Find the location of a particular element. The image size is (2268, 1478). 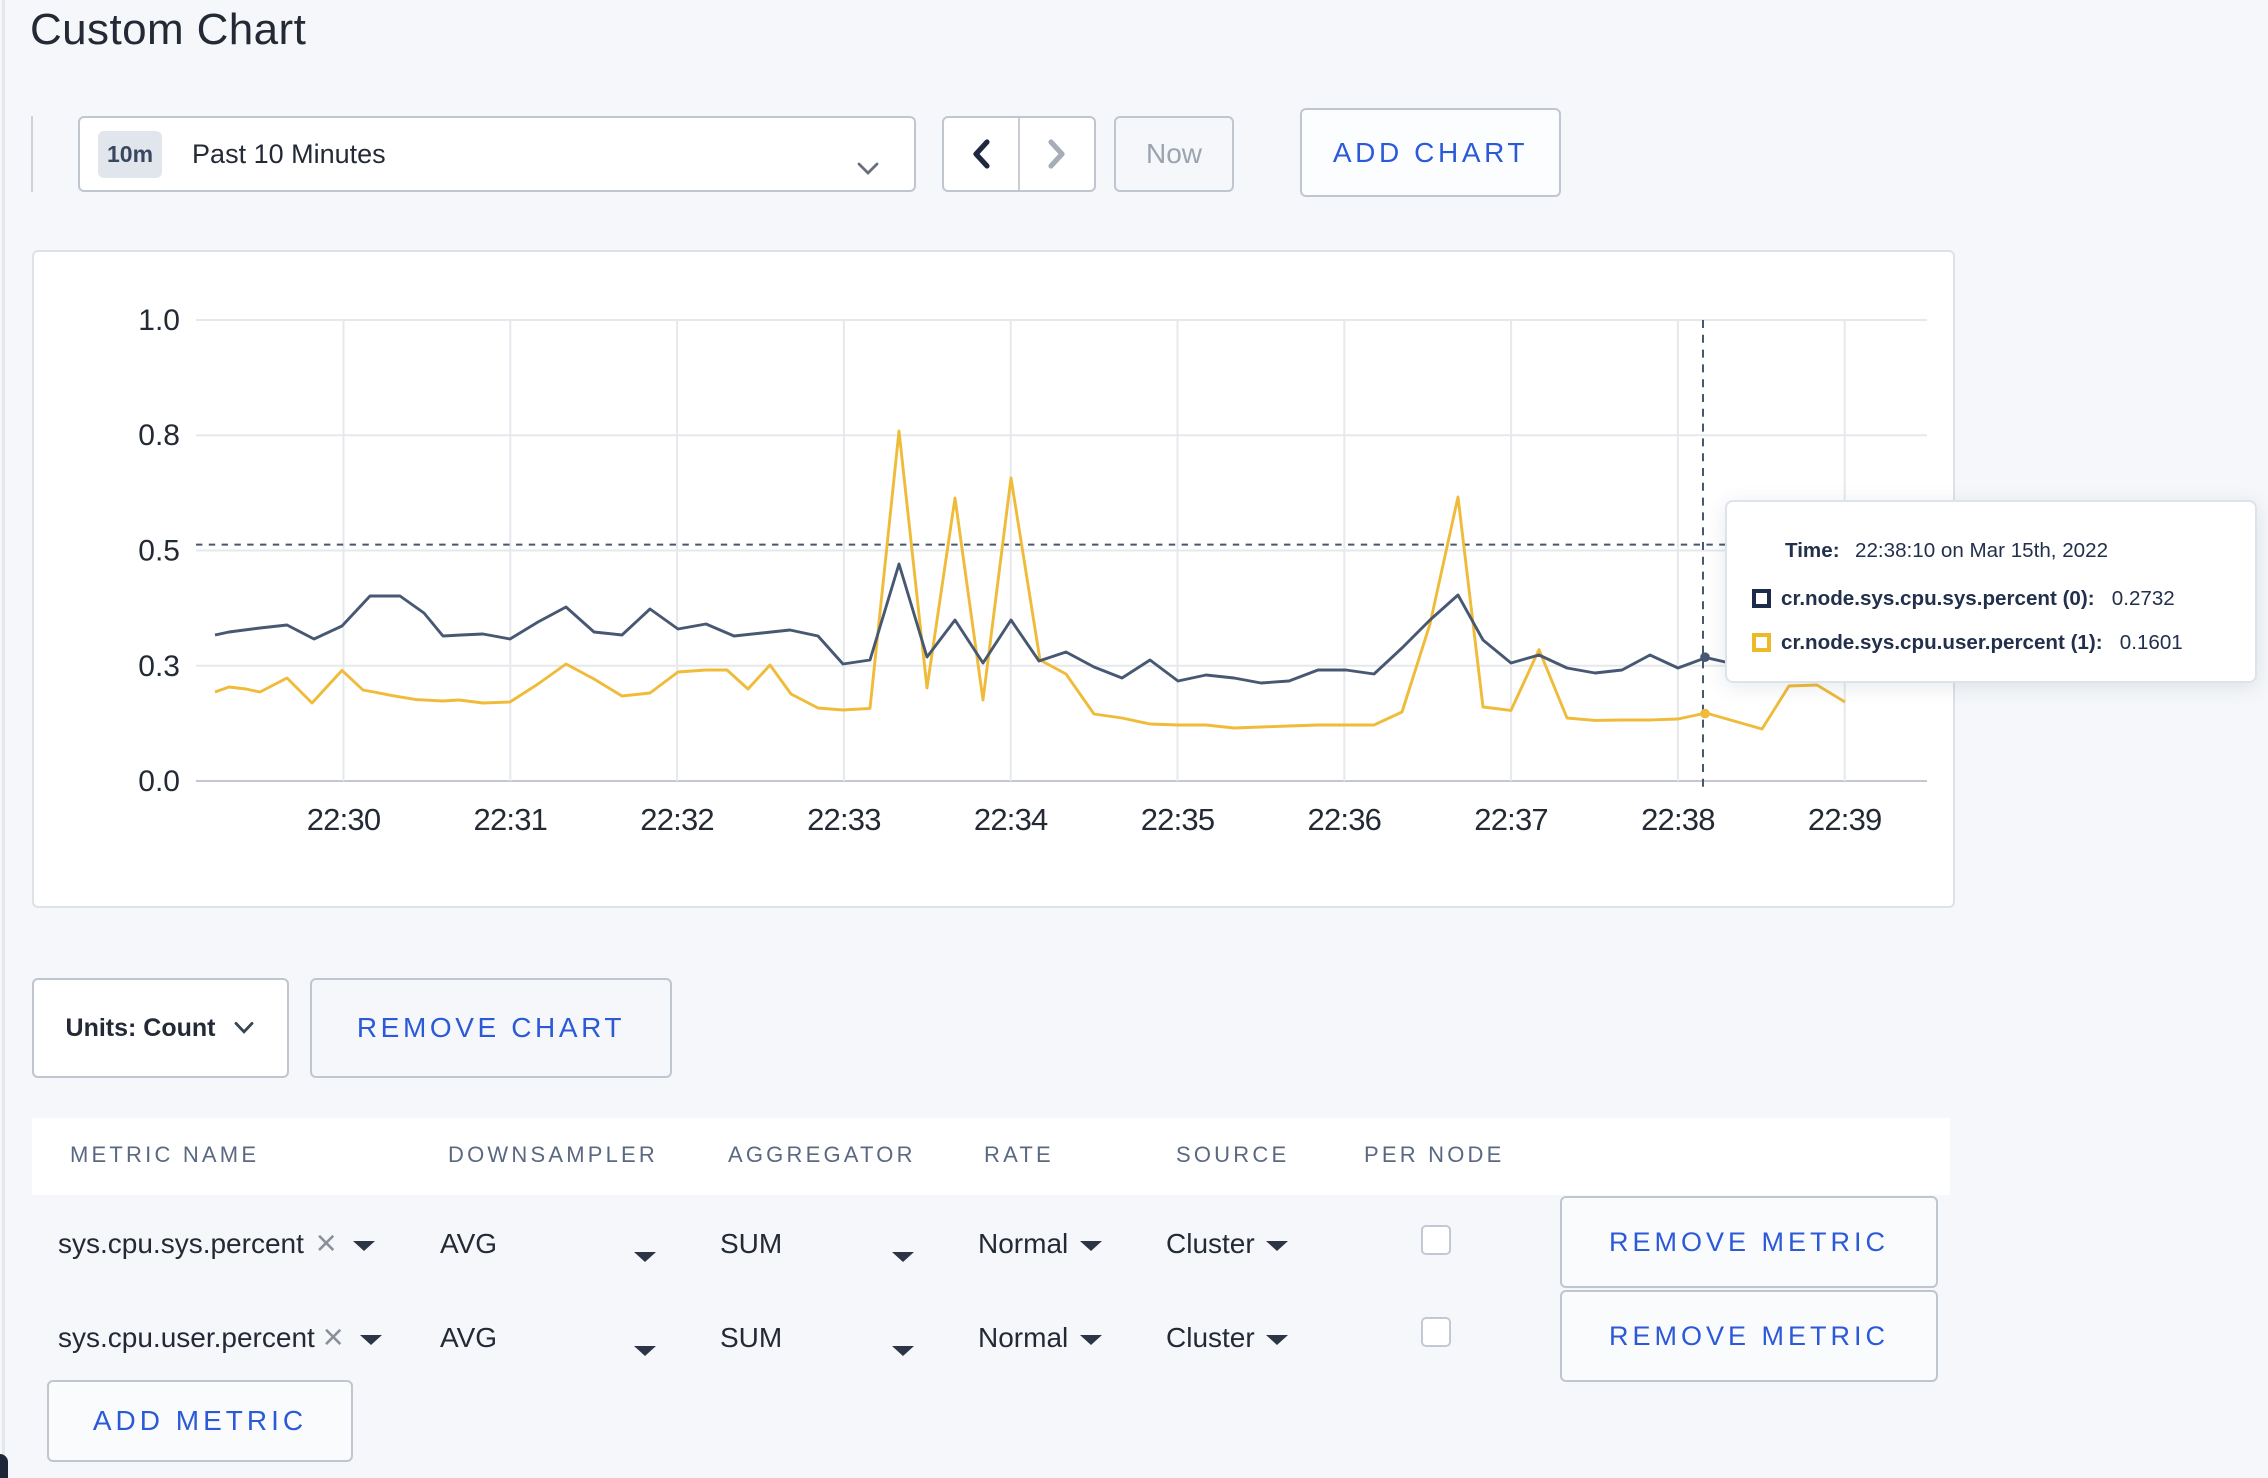

svg-text: 22:33 is located at coordinates (844, 819).